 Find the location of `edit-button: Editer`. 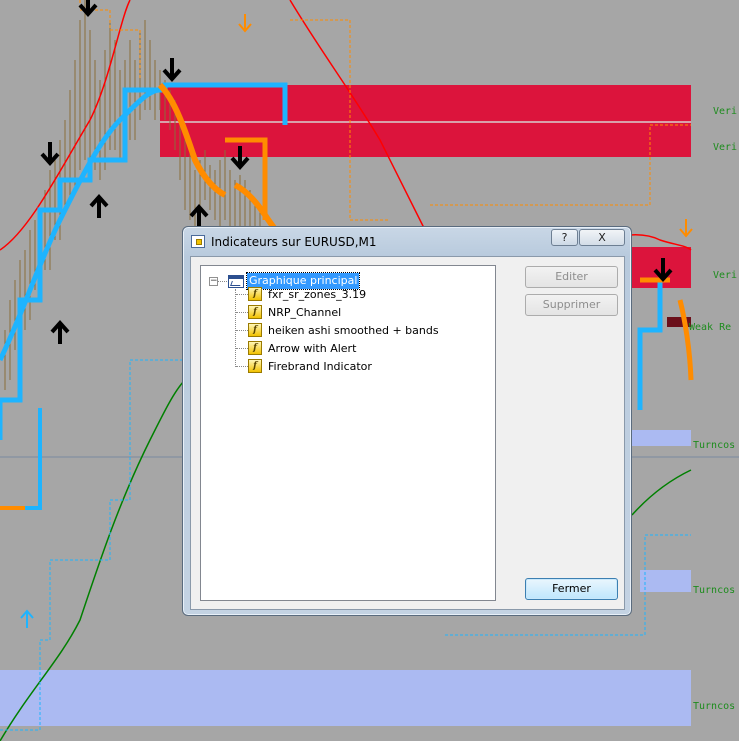

edit-button: Editer is located at coordinates (571, 277).